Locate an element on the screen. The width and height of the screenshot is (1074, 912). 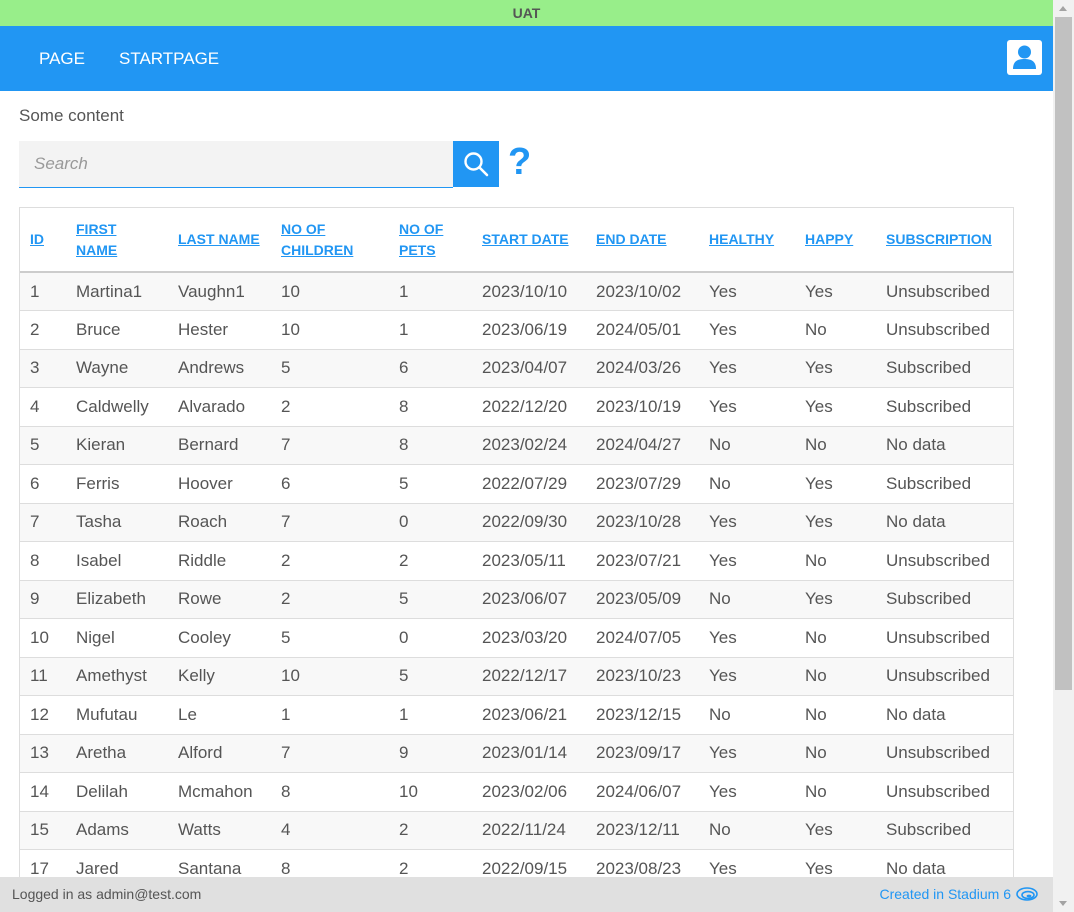
table-cell-no-of-pets: 1 is located at coordinates (430, 715).